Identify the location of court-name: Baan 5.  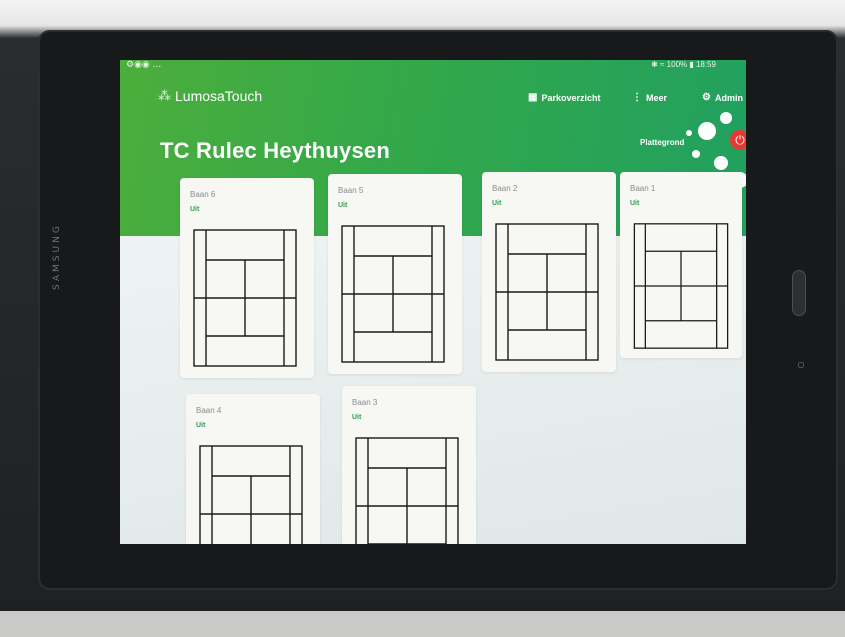
(351, 190).